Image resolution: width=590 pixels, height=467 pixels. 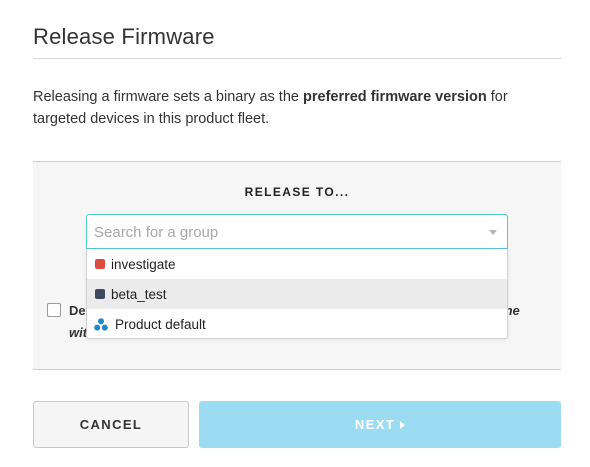 What do you see at coordinates (297, 324) in the screenshot?
I see `group-option-product-default: Product default` at bounding box center [297, 324].